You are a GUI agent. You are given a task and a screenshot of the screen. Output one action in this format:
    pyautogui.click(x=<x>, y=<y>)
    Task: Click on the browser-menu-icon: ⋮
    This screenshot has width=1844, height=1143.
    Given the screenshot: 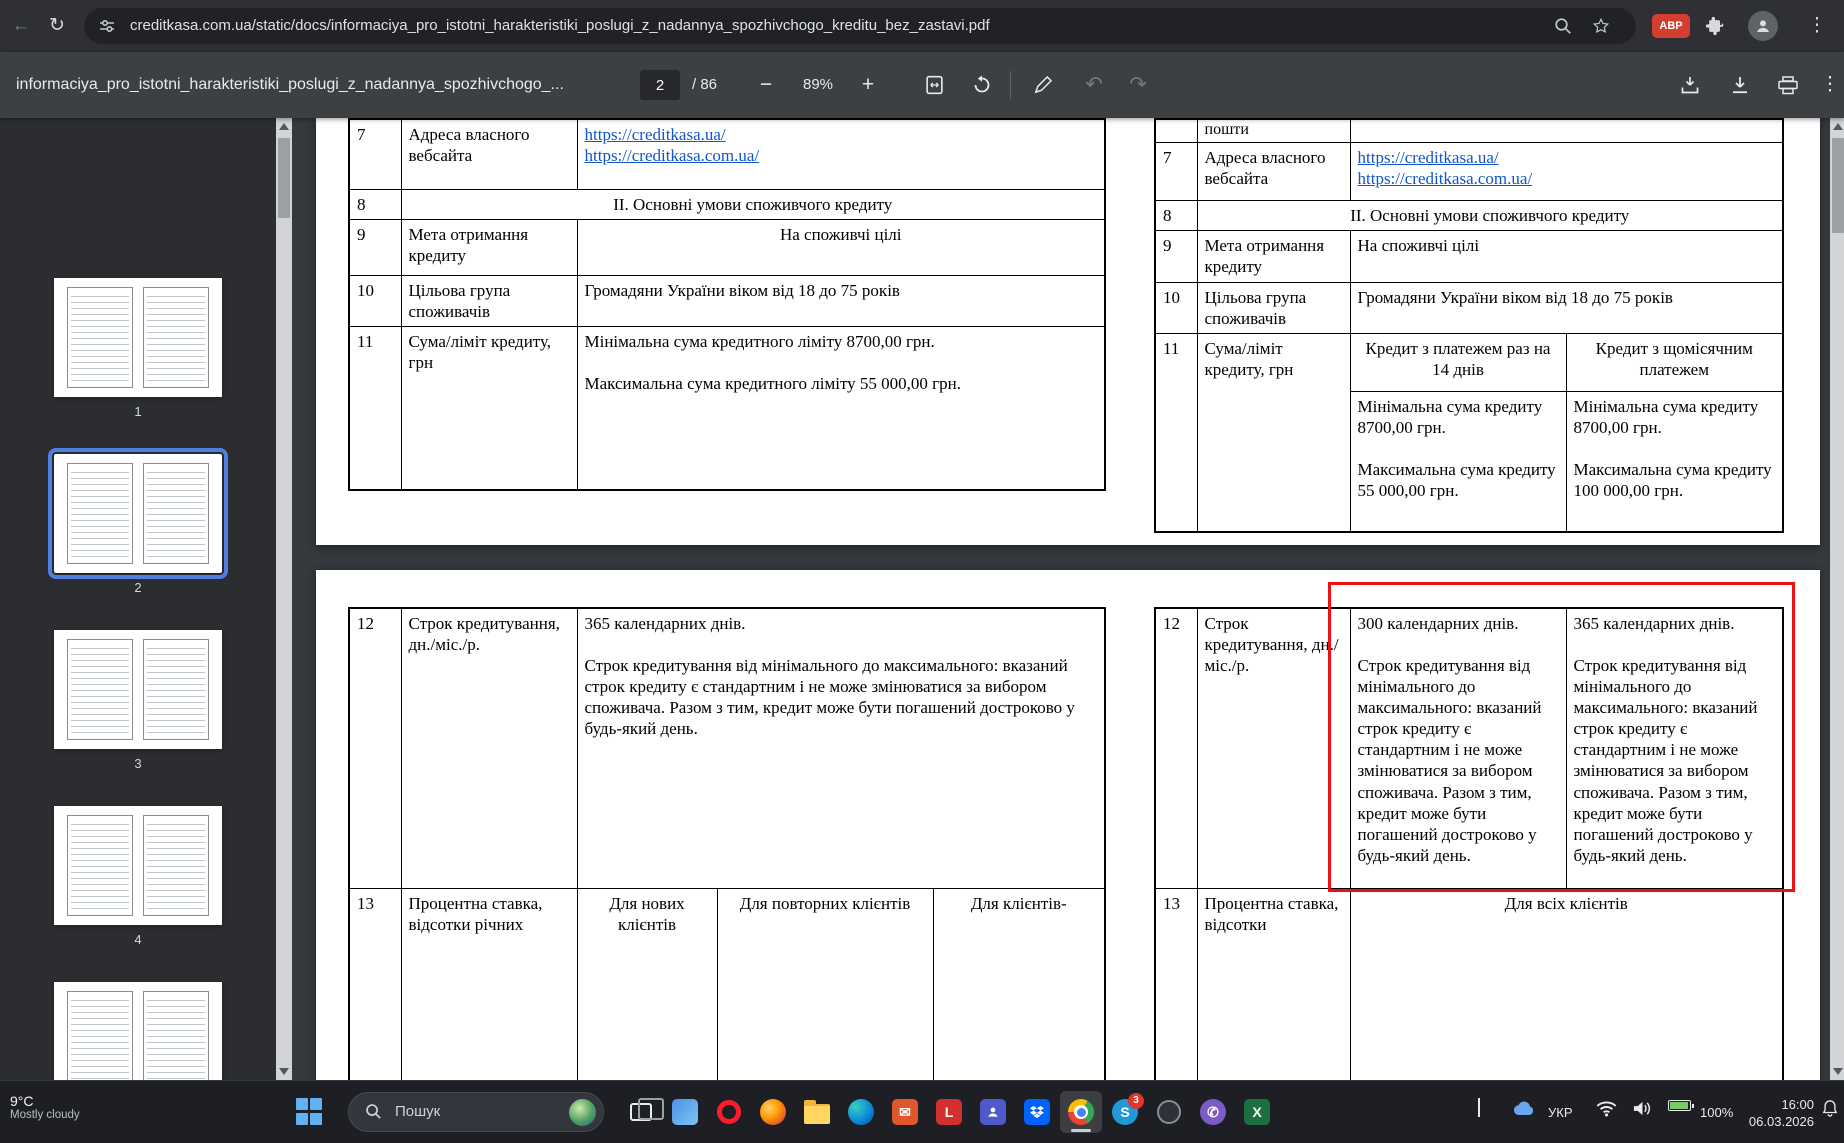 What is the action you would take?
    pyautogui.click(x=1817, y=26)
    